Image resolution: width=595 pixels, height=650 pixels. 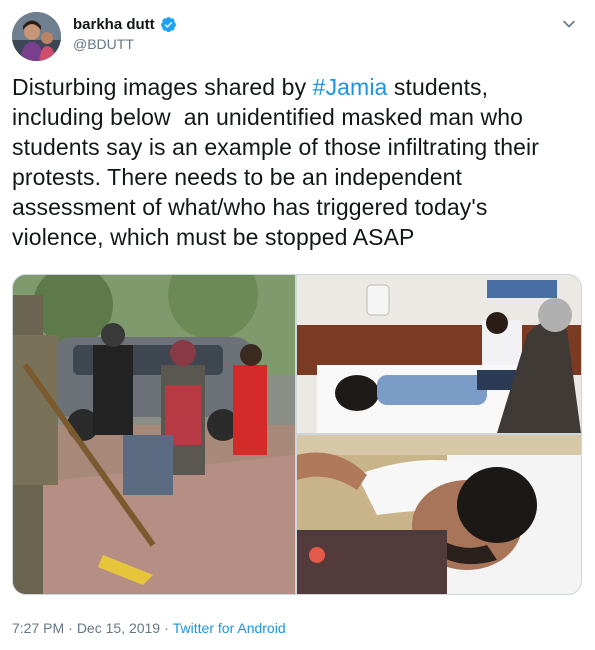 I want to click on tweet-date: Dec 15, 2019, so click(x=118, y=628).